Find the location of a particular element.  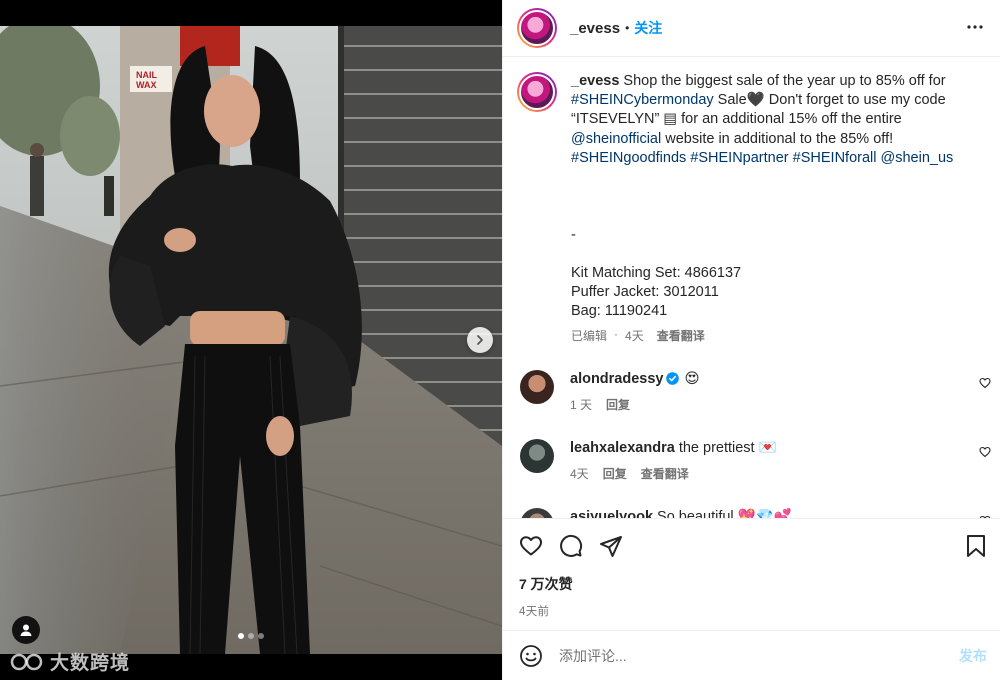

post-timestamp: 4天前 is located at coordinates (753, 611).